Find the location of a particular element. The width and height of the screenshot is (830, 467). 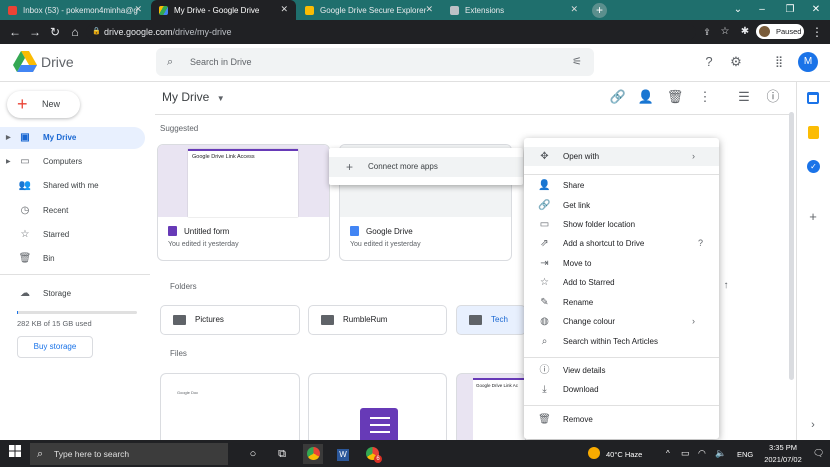

task-view-icon: ⧉ is located at coordinates (282, 454).